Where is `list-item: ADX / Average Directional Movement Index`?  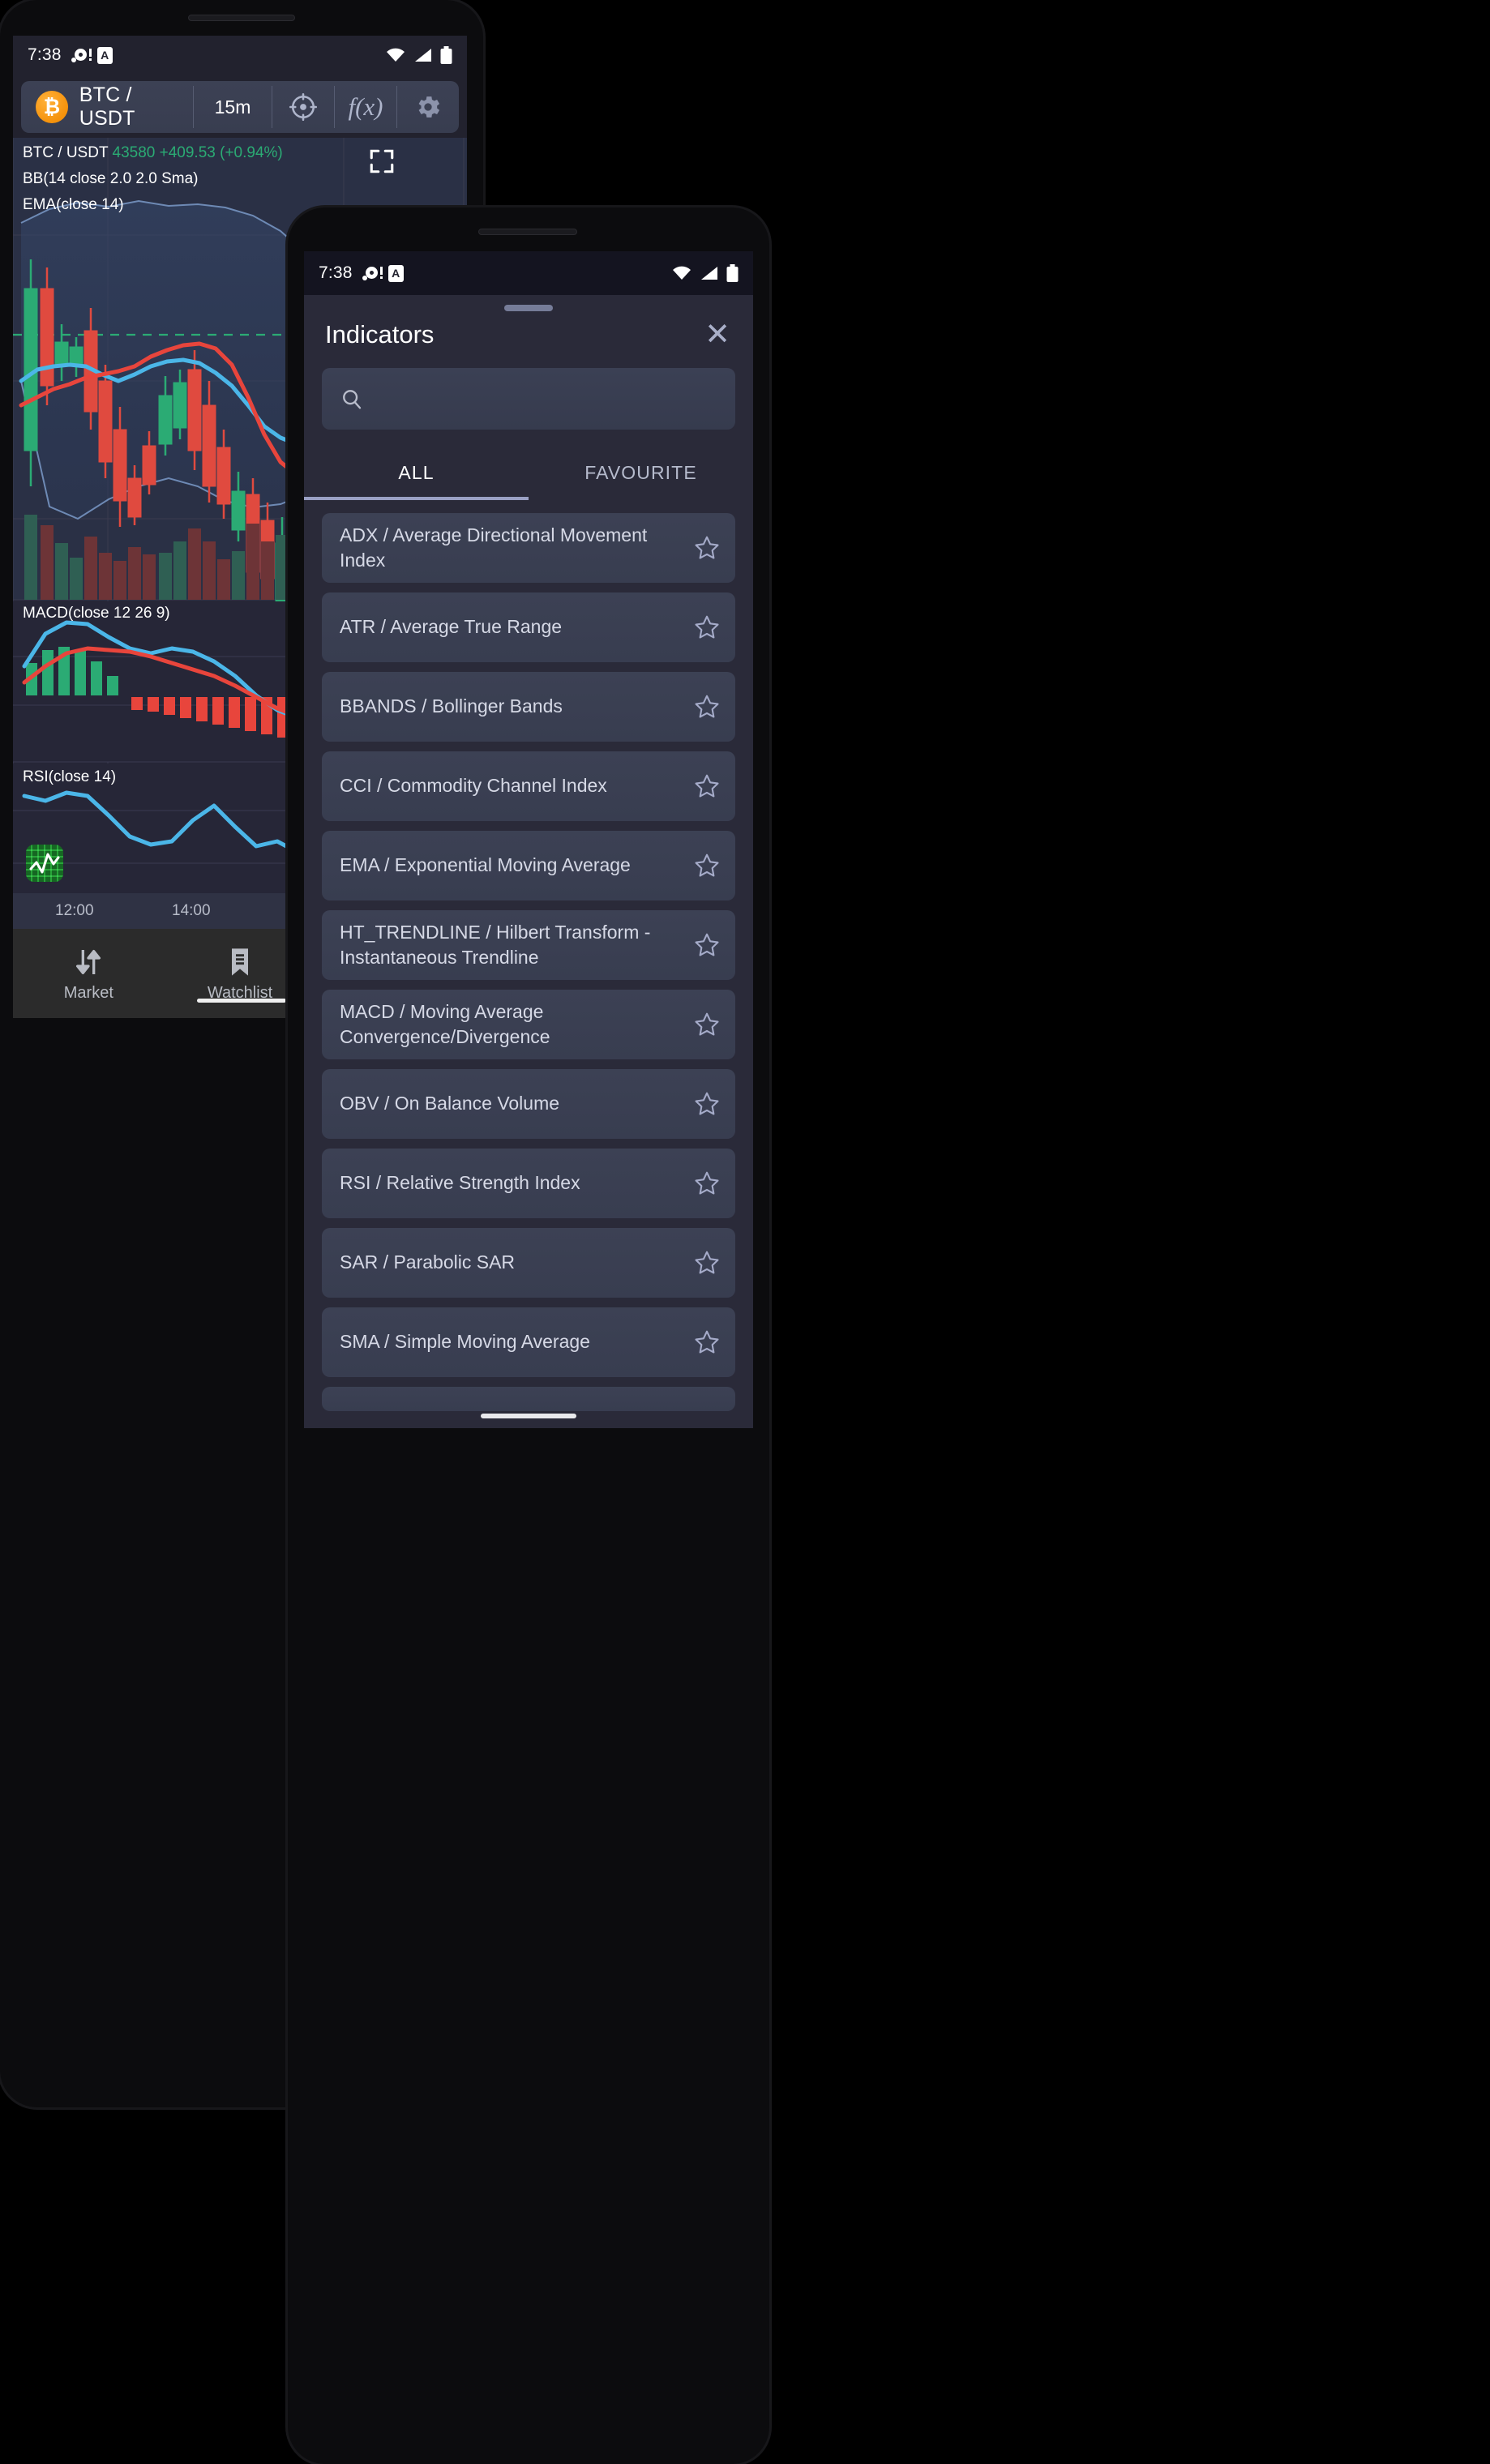 list-item: ADX / Average Directional Movement Index is located at coordinates (528, 548).